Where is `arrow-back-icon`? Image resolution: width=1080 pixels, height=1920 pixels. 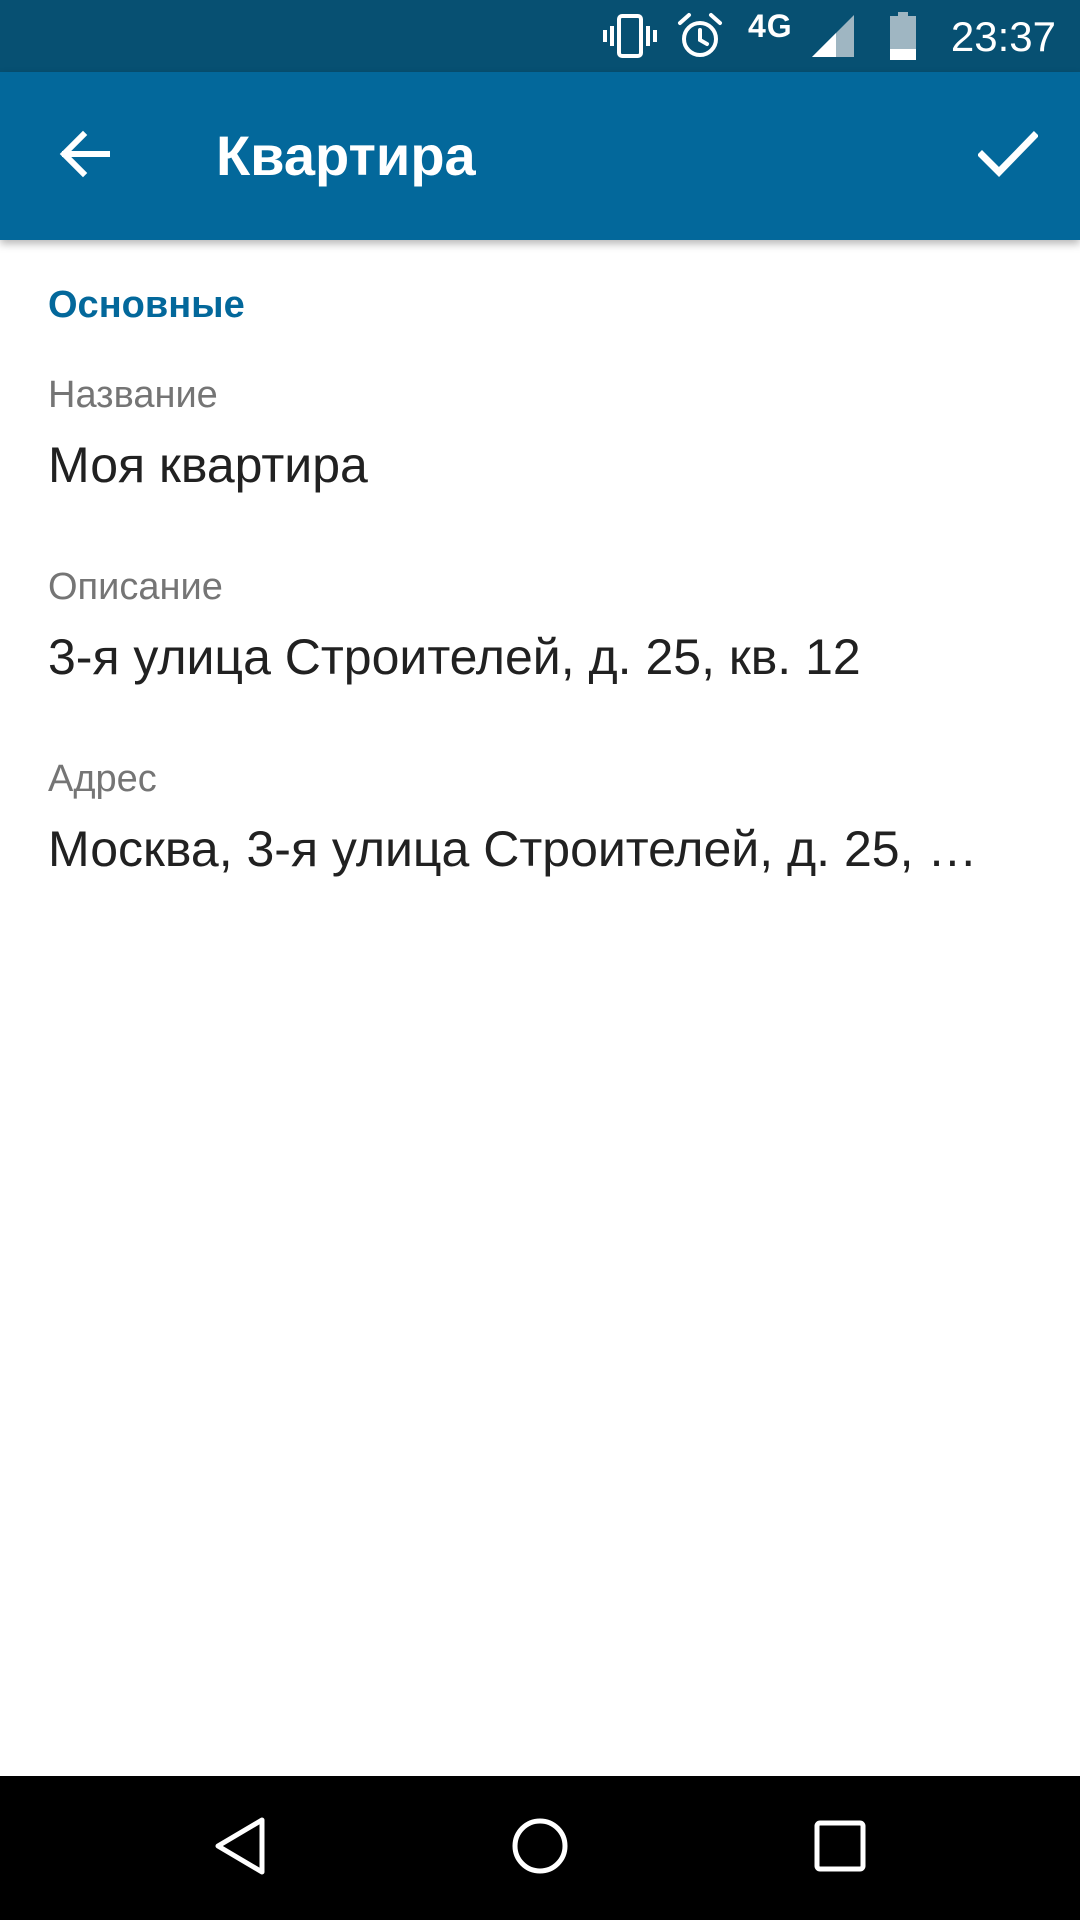
arrow-back-icon is located at coordinates (84, 156).